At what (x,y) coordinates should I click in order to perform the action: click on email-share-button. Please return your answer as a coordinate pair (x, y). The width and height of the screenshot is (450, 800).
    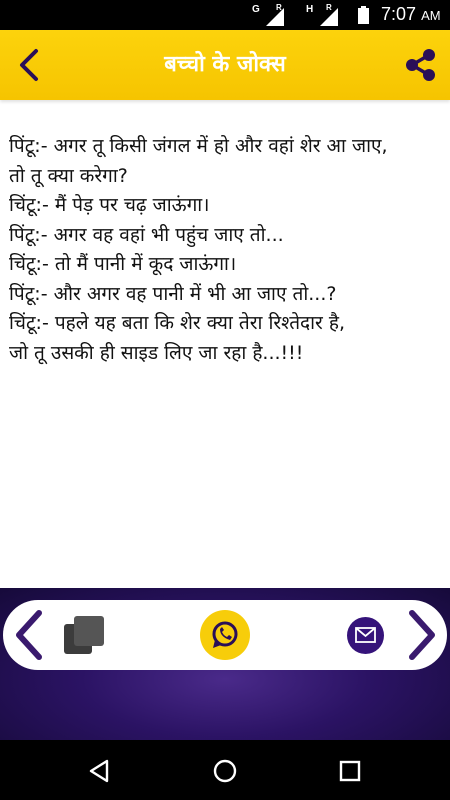
    Looking at the image, I should click on (365, 635).